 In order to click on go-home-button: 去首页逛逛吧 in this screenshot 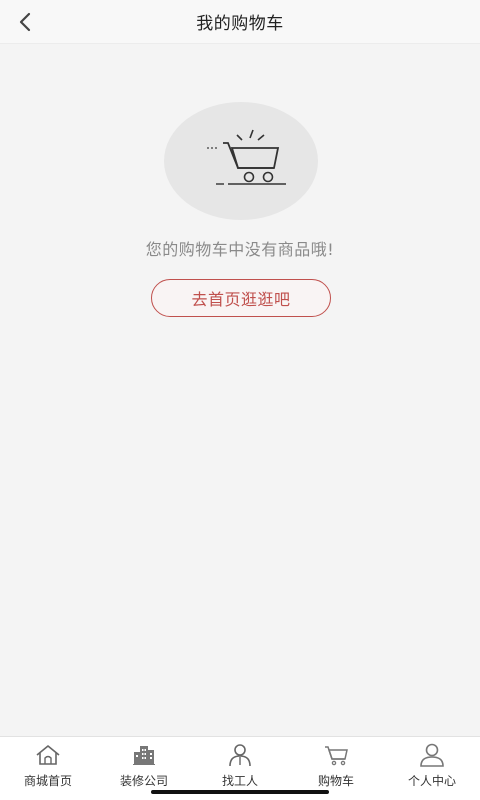, I will do `click(241, 298)`.